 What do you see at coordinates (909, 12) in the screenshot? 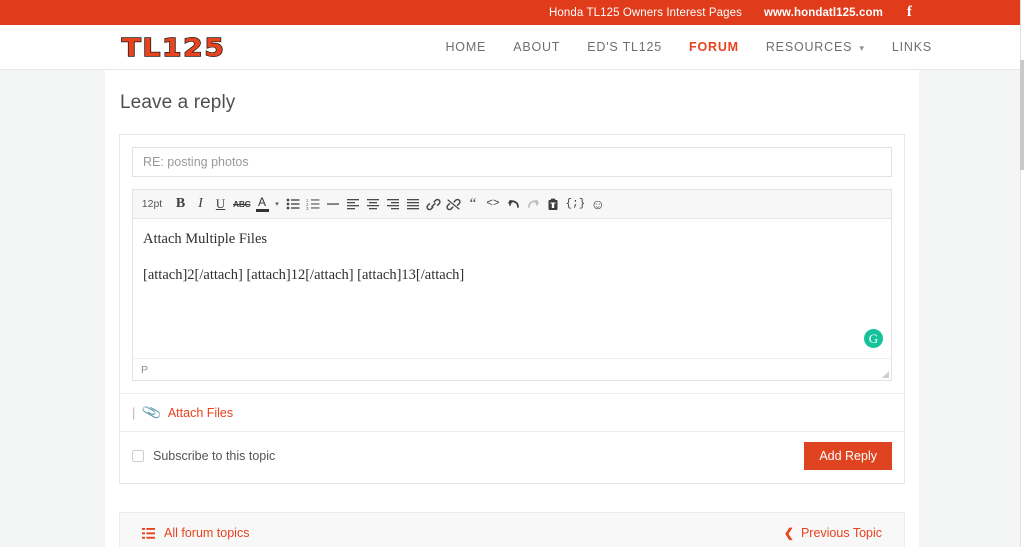
I see `facebook-icon: f` at bounding box center [909, 12].